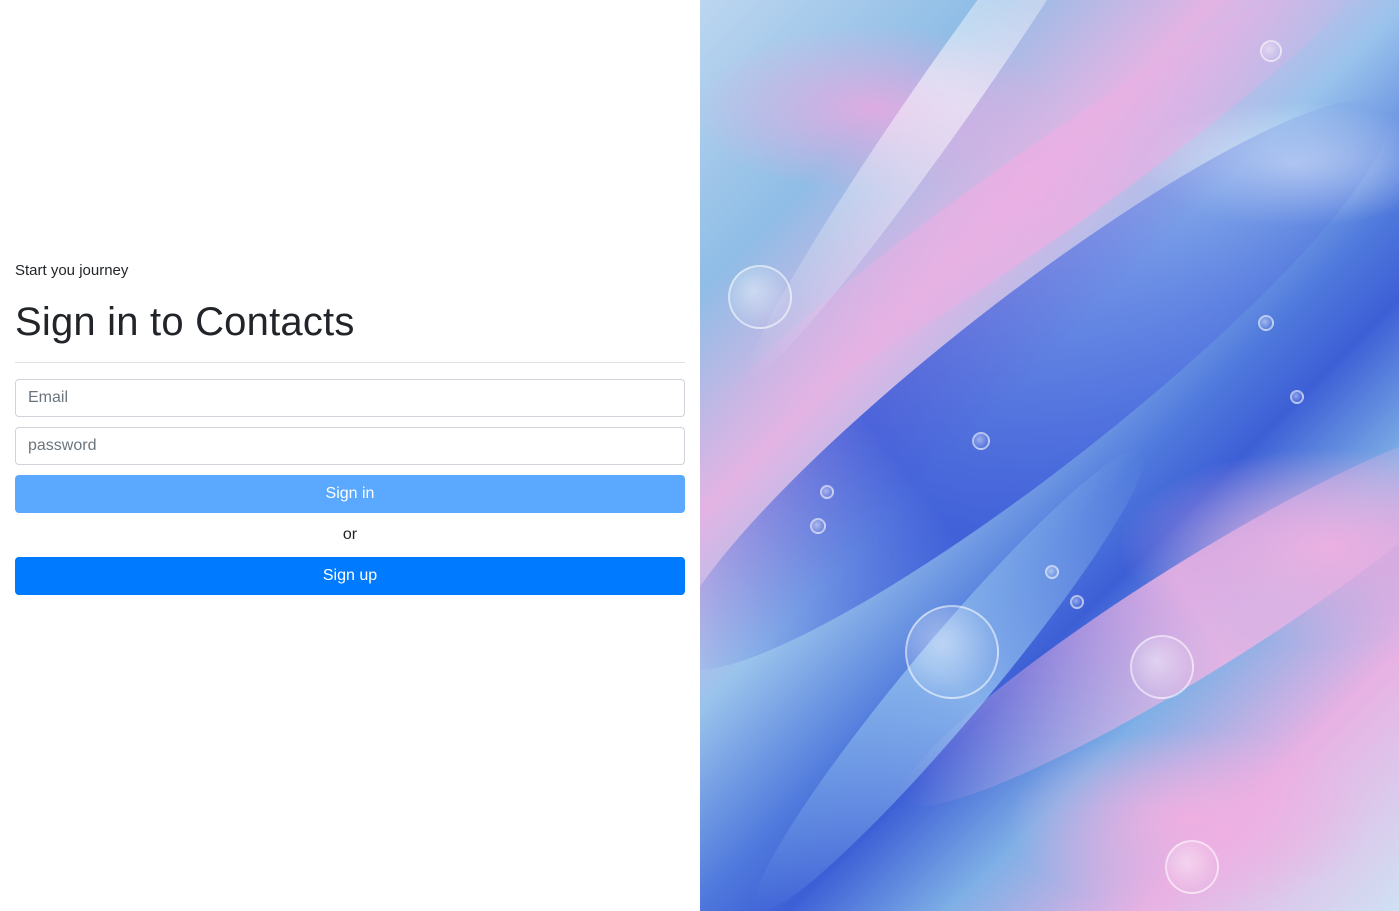  What do you see at coordinates (350, 446) in the screenshot?
I see `password-field` at bounding box center [350, 446].